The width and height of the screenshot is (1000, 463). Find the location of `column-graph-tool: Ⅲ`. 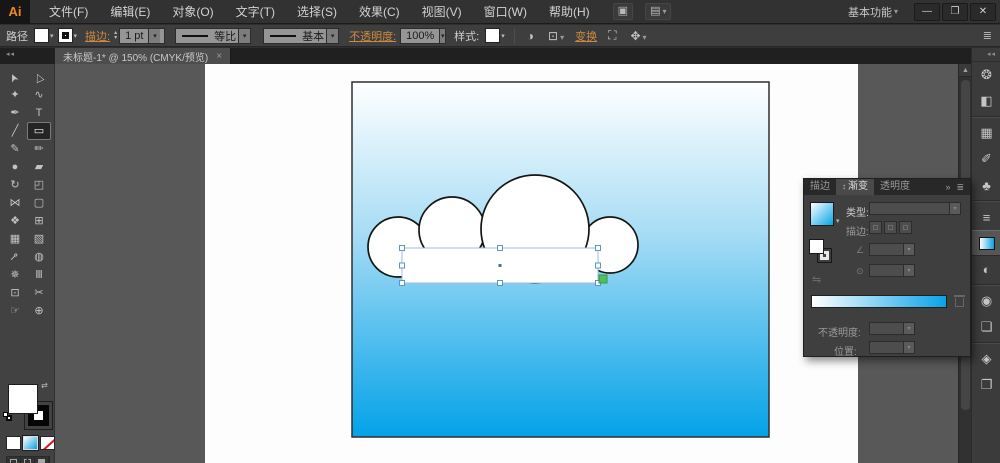

column-graph-tool: Ⅲ is located at coordinates (39, 275).